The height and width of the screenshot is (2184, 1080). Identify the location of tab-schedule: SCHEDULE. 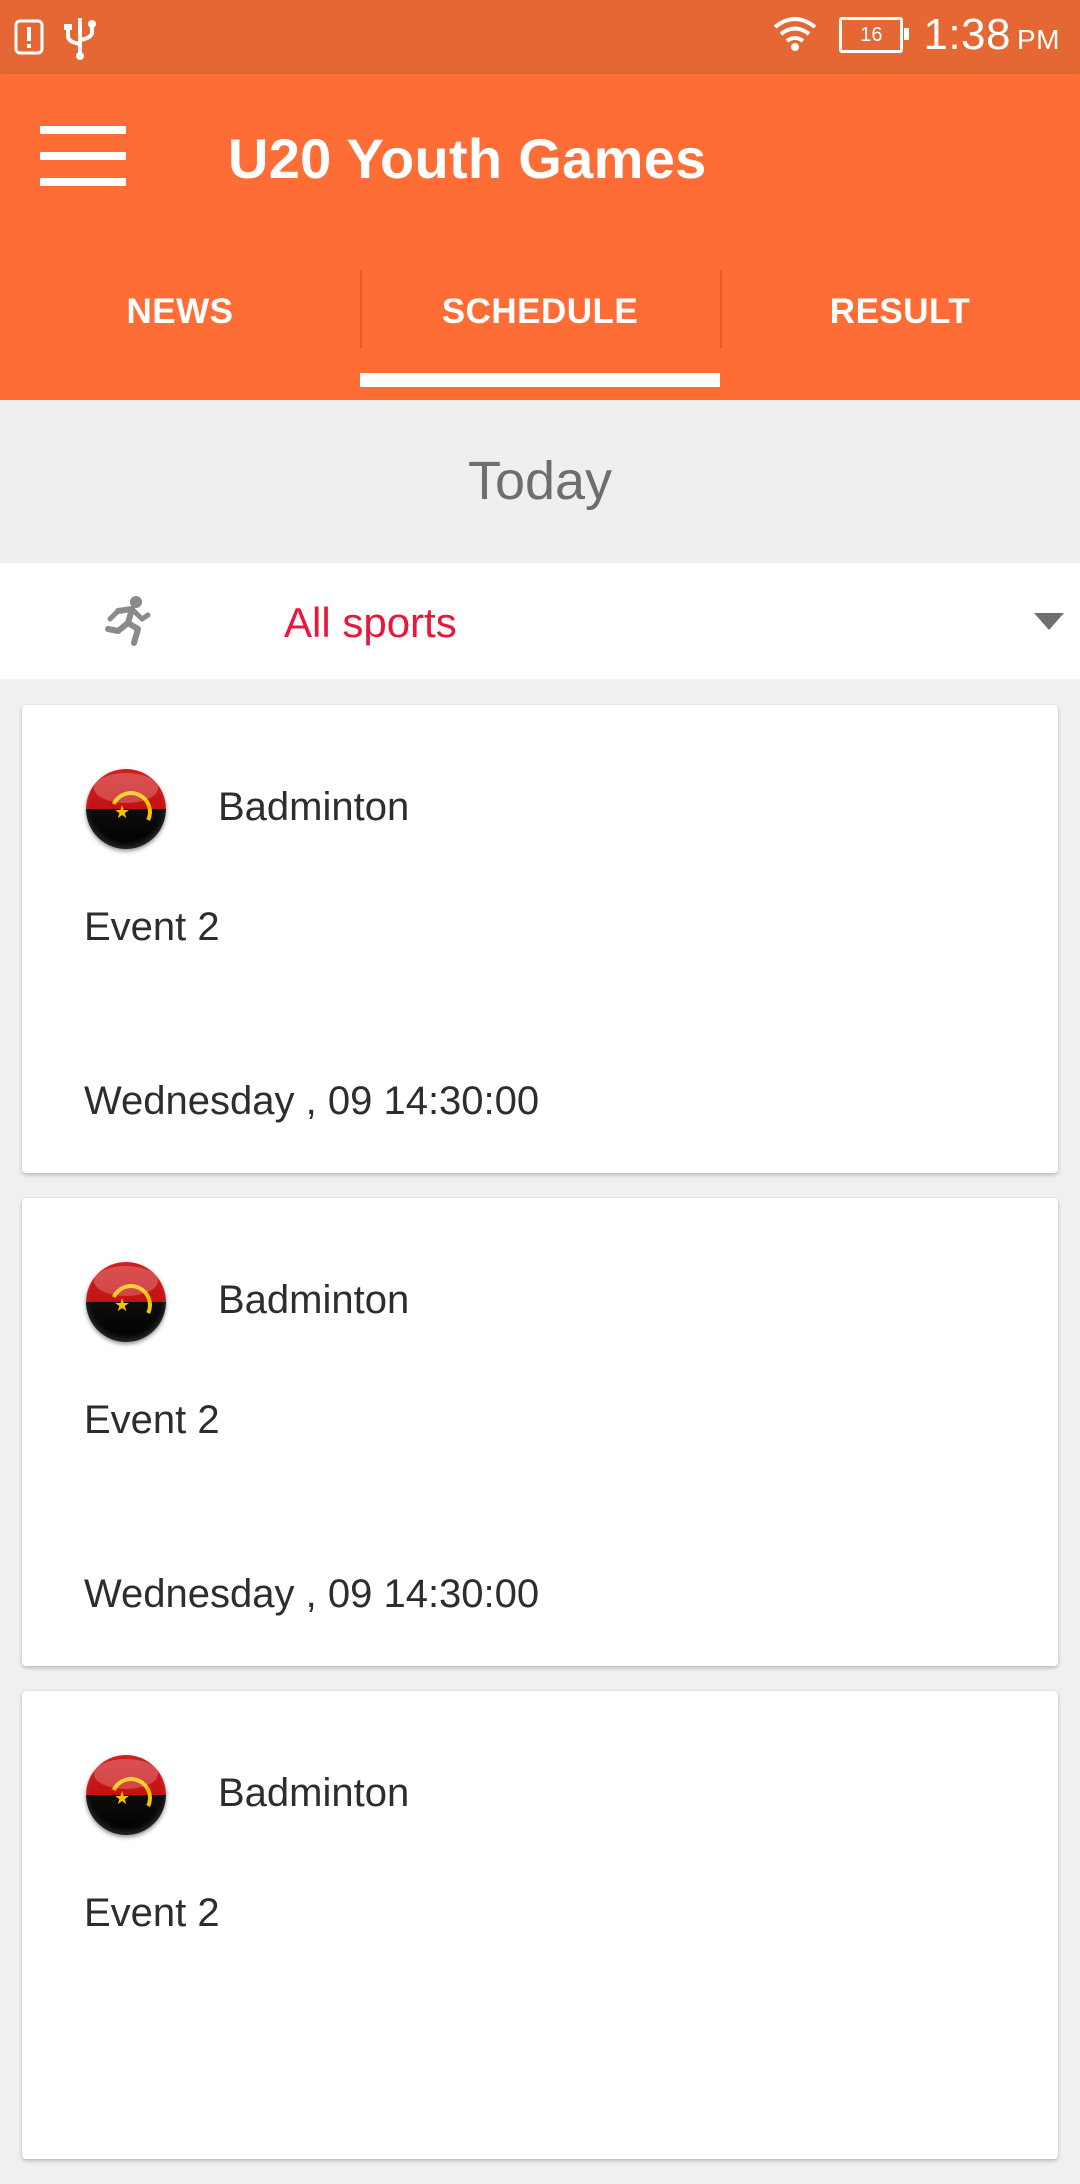
(540, 335).